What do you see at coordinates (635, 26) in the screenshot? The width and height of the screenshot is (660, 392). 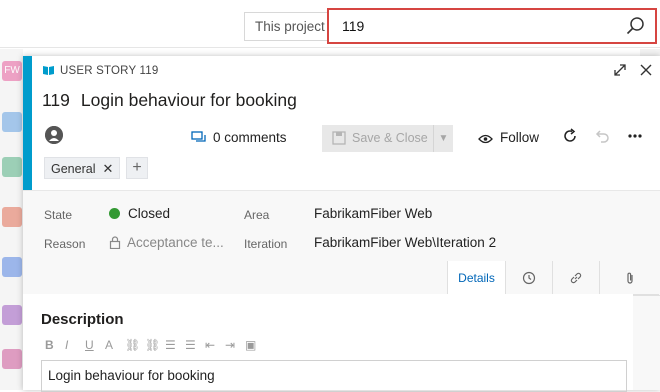 I see `search-icon` at bounding box center [635, 26].